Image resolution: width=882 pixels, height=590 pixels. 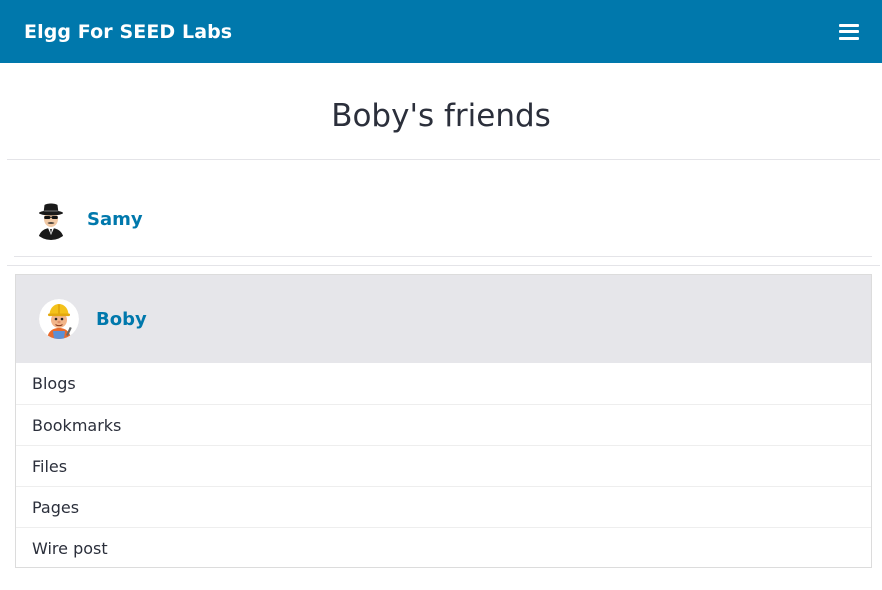 I want to click on menu-item-bookmarks: Bookmarks, so click(x=443, y=424).